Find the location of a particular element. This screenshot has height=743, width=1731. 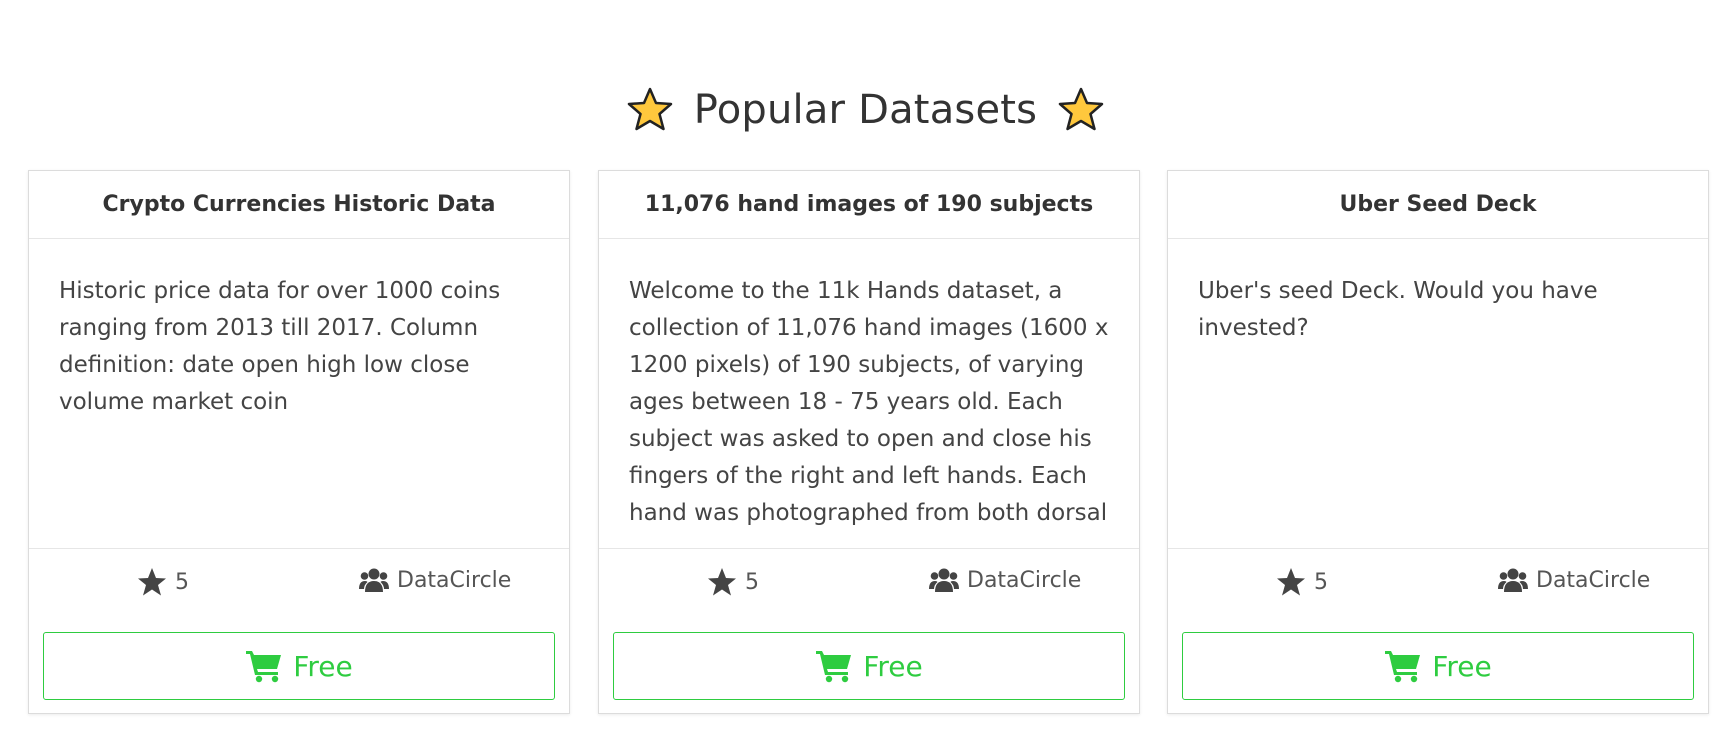

page-title: Popular Datasets is located at coordinates (865, 110).